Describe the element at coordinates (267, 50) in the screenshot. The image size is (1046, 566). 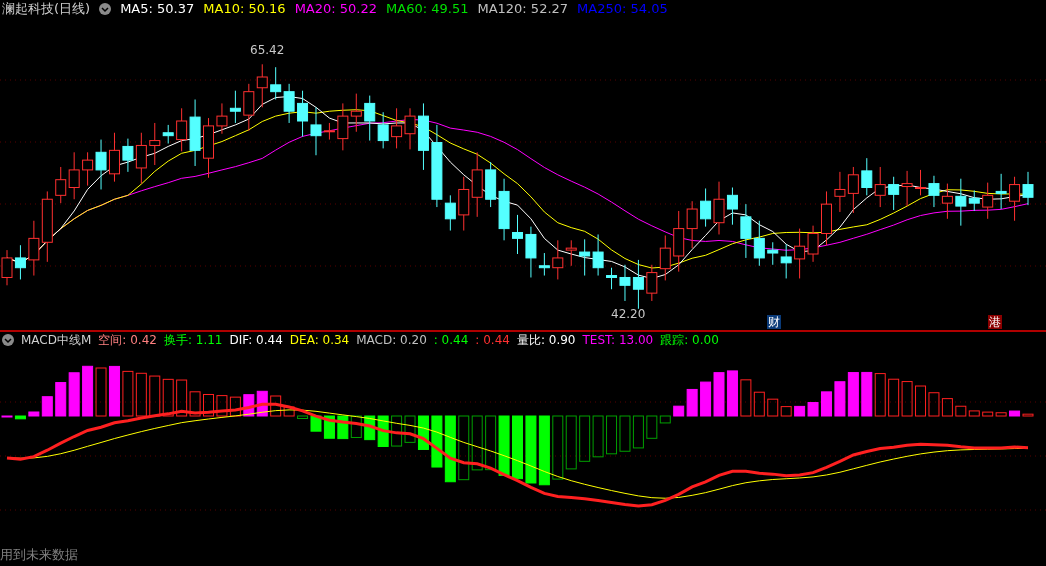
I see `price-label: 65.42` at that location.